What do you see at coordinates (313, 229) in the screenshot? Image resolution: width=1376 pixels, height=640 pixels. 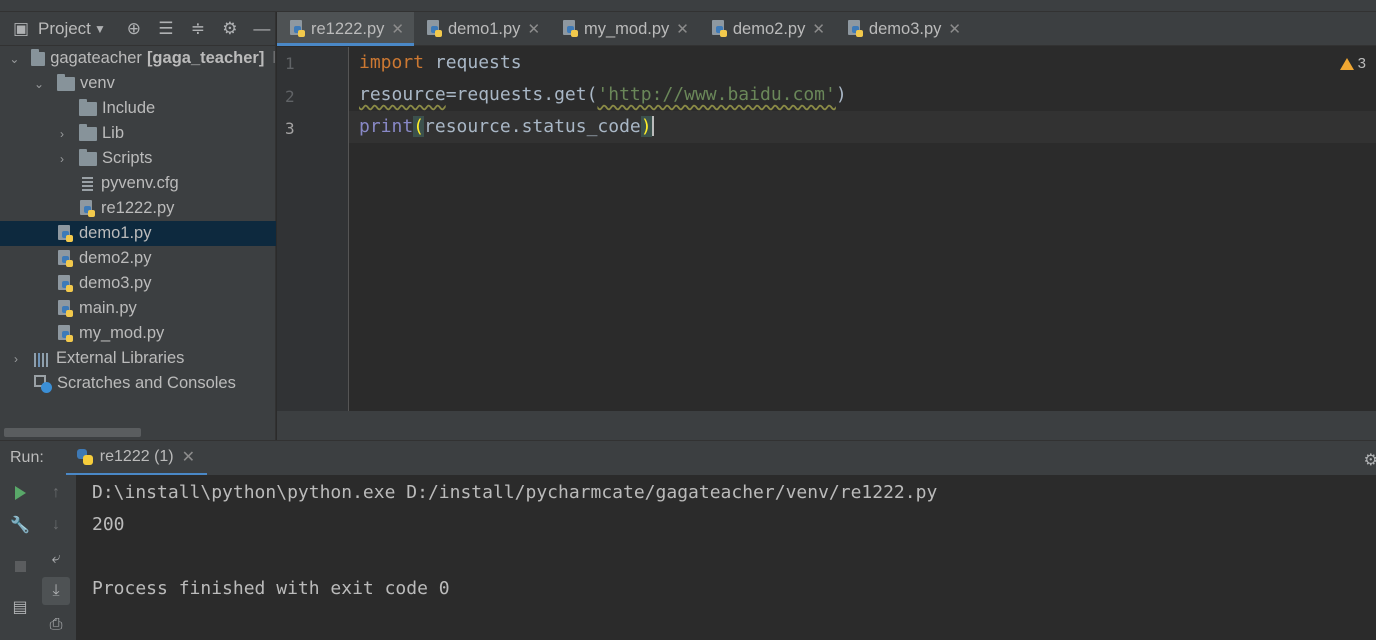 I see `line-number-gutter: 1 2 3` at bounding box center [313, 229].